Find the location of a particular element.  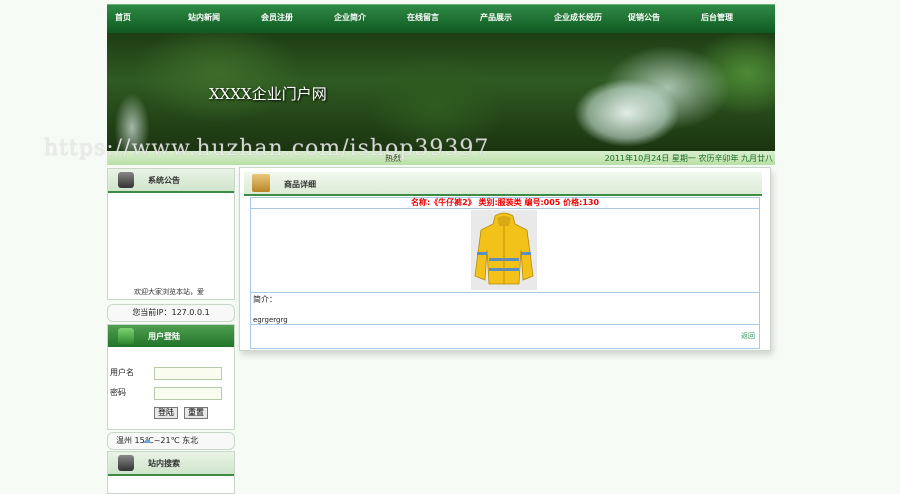

login-panel: 用户登陆 用户名 密码 登陆 重置 is located at coordinates (171, 377).